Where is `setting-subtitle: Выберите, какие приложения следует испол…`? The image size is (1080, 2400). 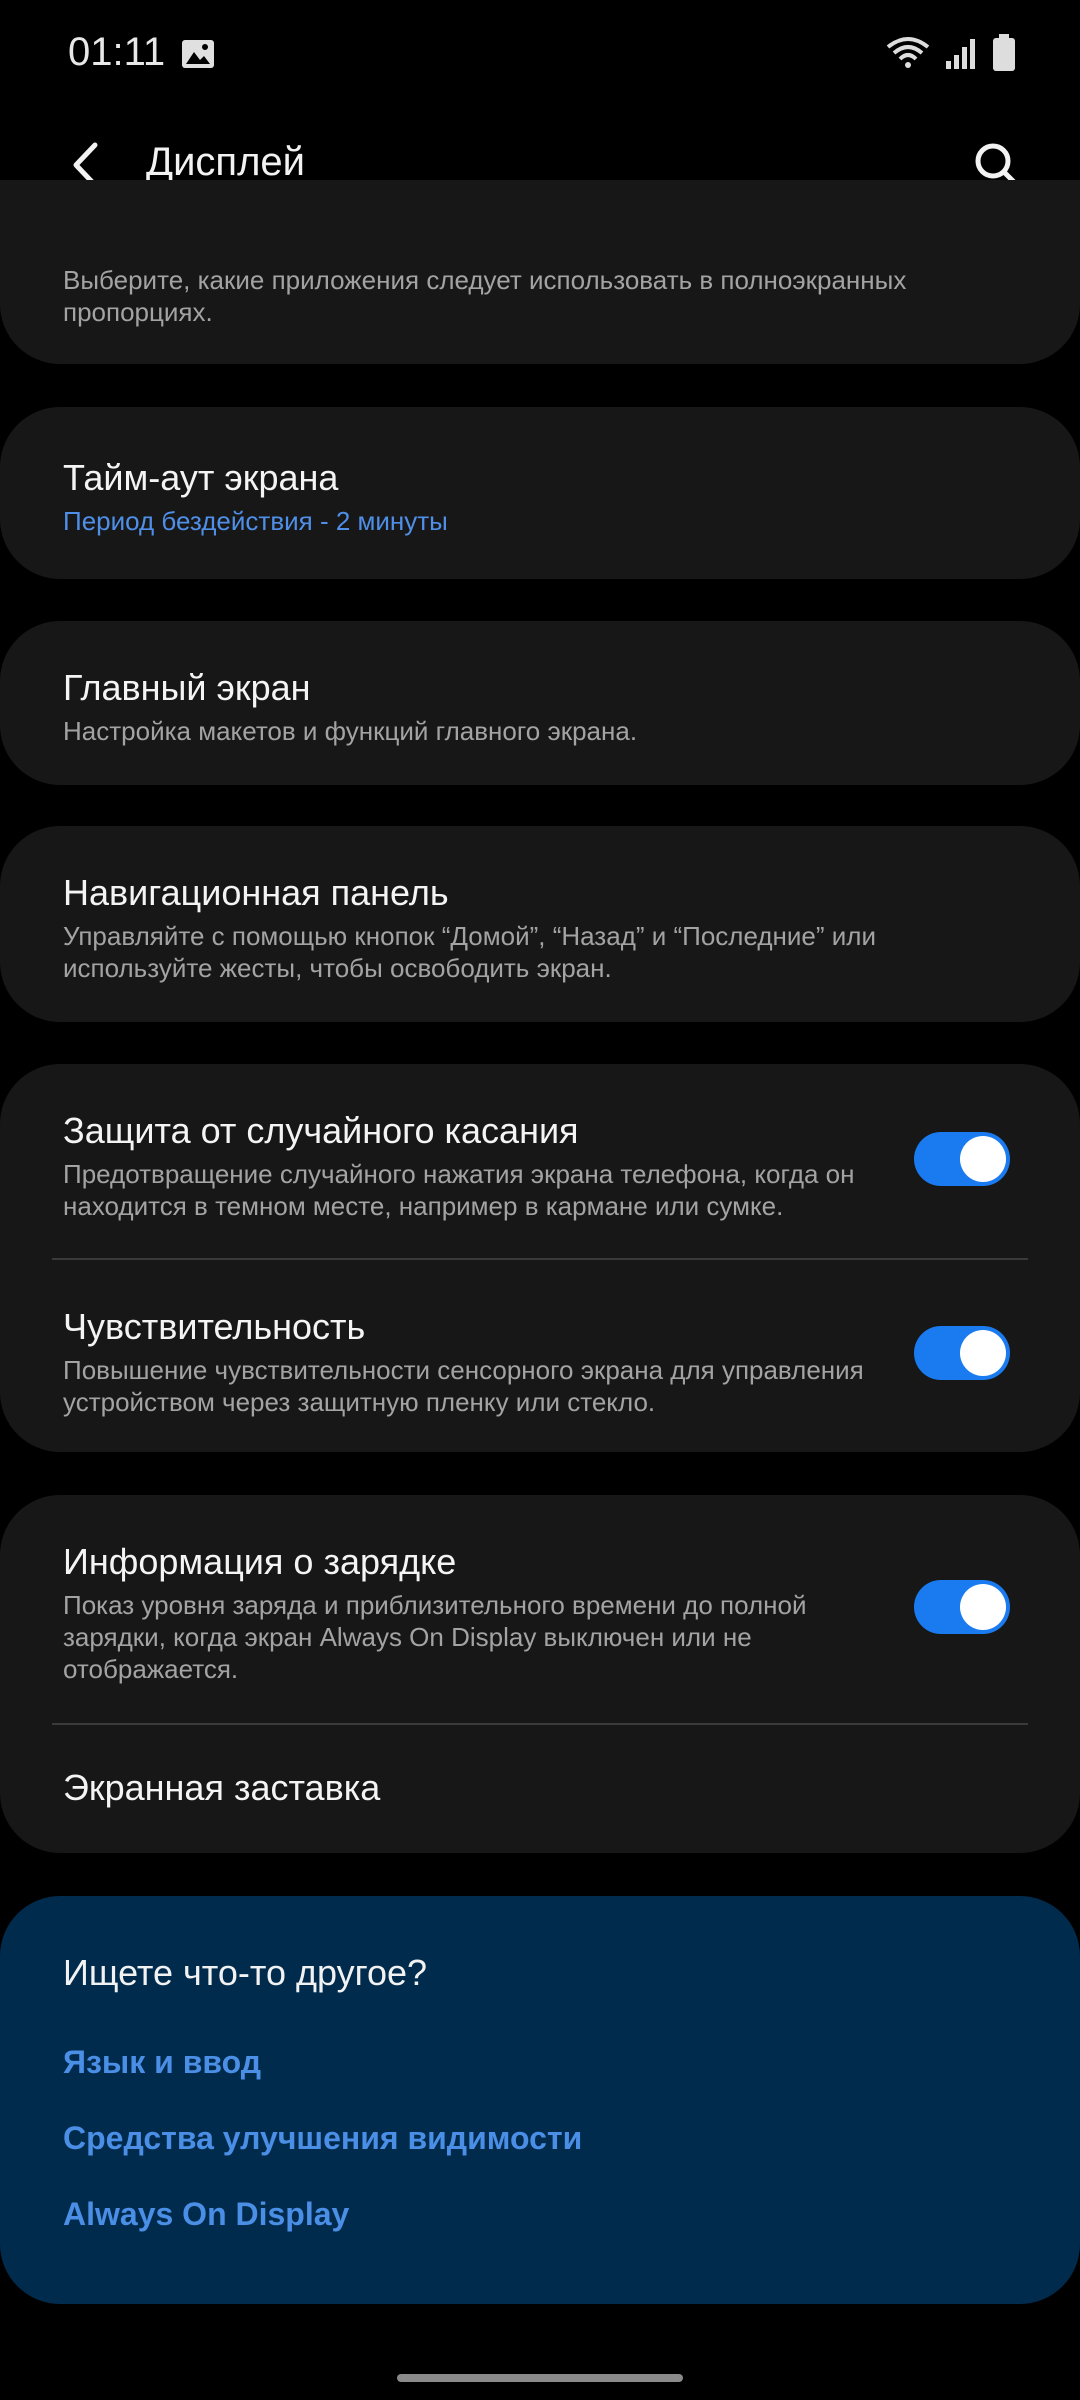 setting-subtitle: Выберите, какие приложения следует испол… is located at coordinates (485, 296).